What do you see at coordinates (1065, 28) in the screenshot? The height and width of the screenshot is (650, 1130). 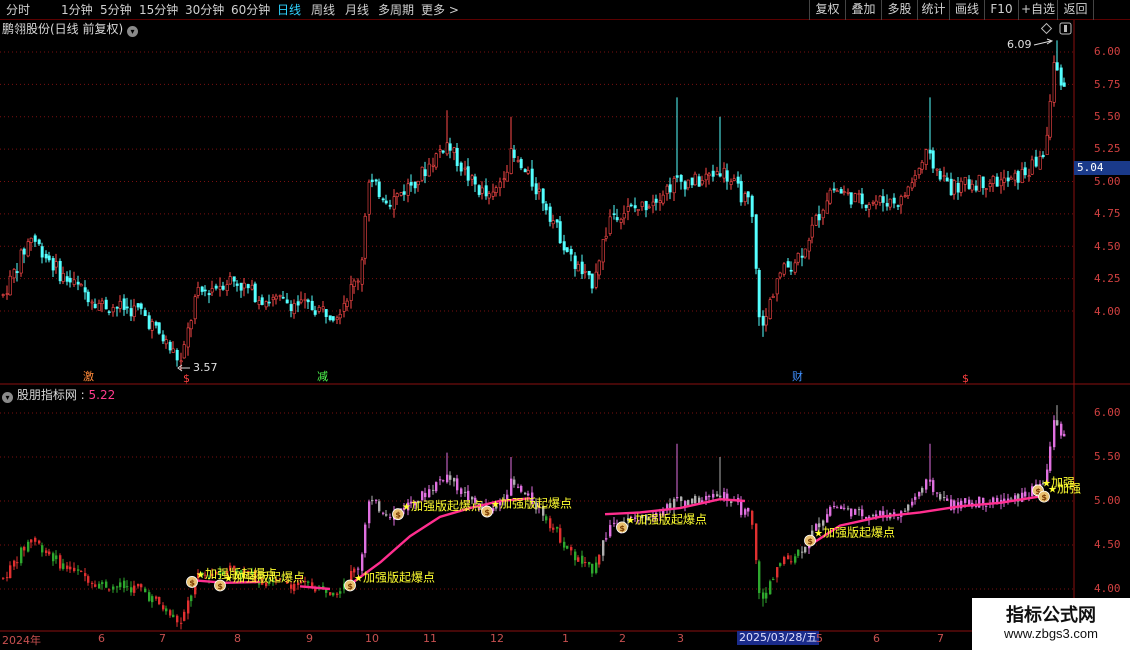 I see `window-toggle-icon` at bounding box center [1065, 28].